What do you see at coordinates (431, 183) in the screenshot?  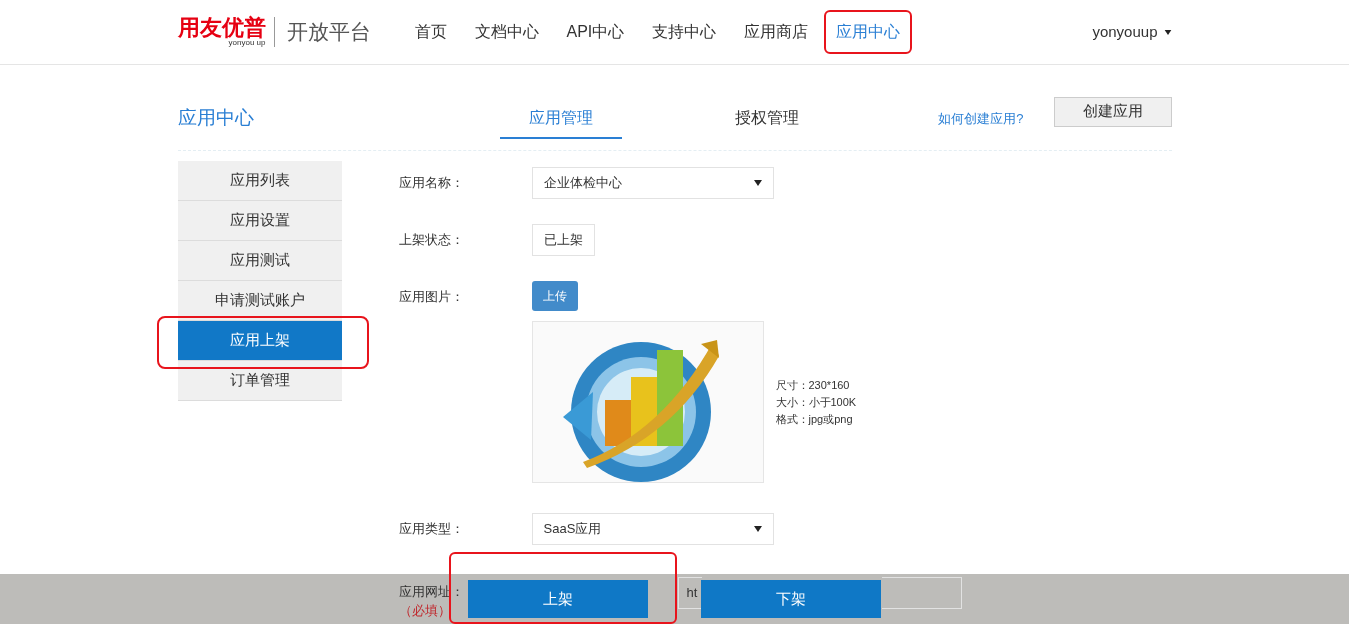 I see `field-label: 应用名称：` at bounding box center [431, 183].